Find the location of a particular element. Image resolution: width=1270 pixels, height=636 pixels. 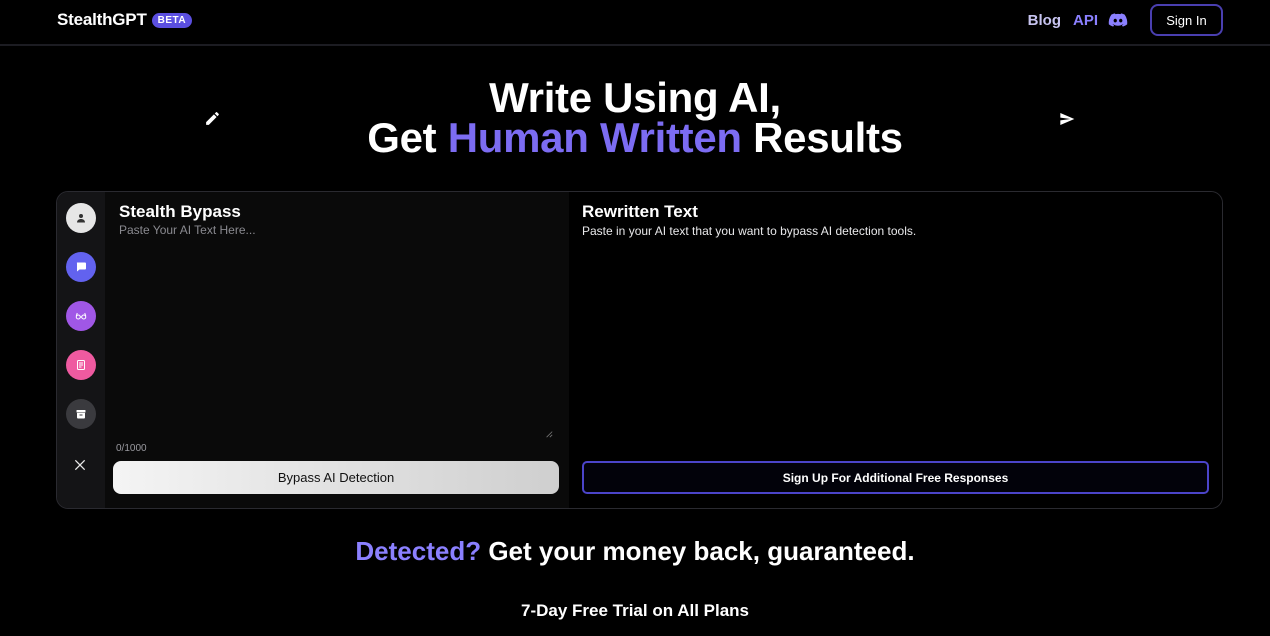

tool-chat-button is located at coordinates (81, 267).